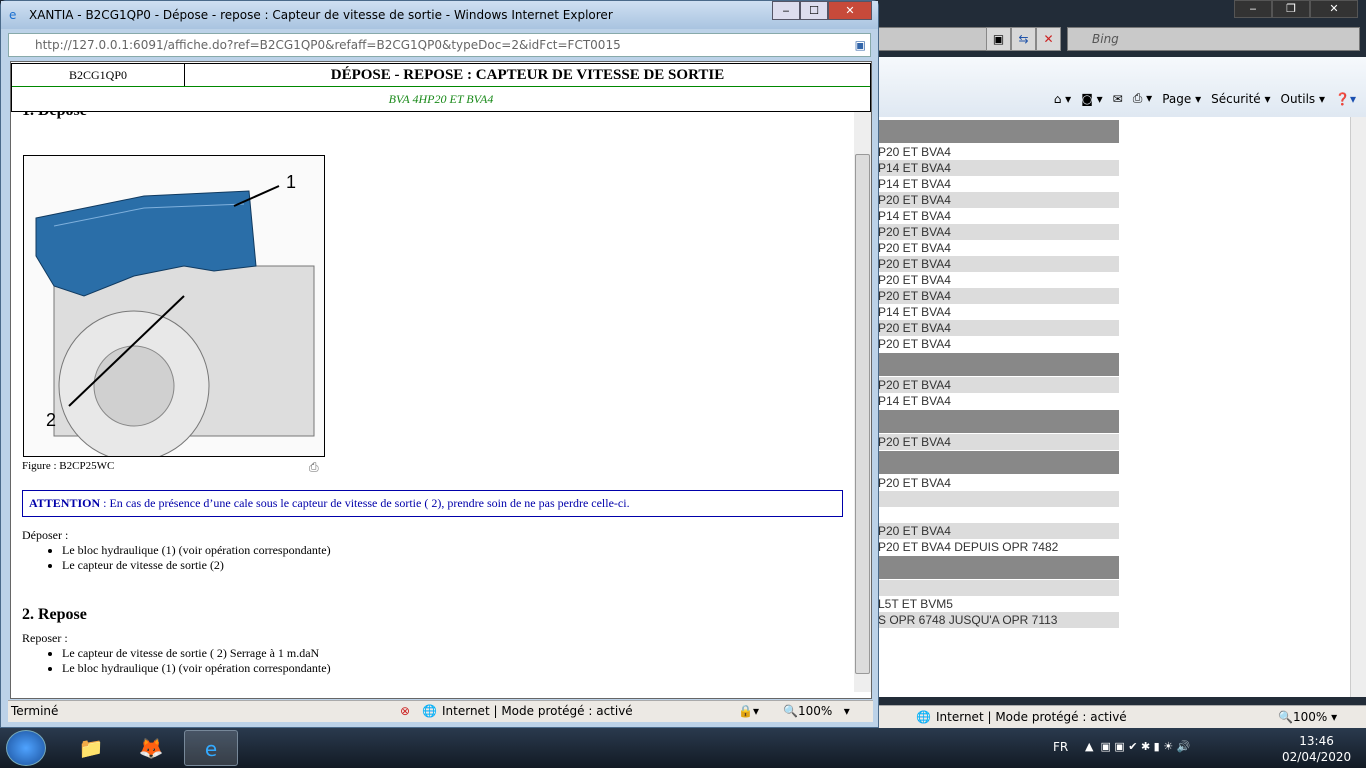 This screenshot has width=1366, height=768. What do you see at coordinates (51, 420) in the screenshot?
I see `callout-2: 2` at bounding box center [51, 420].